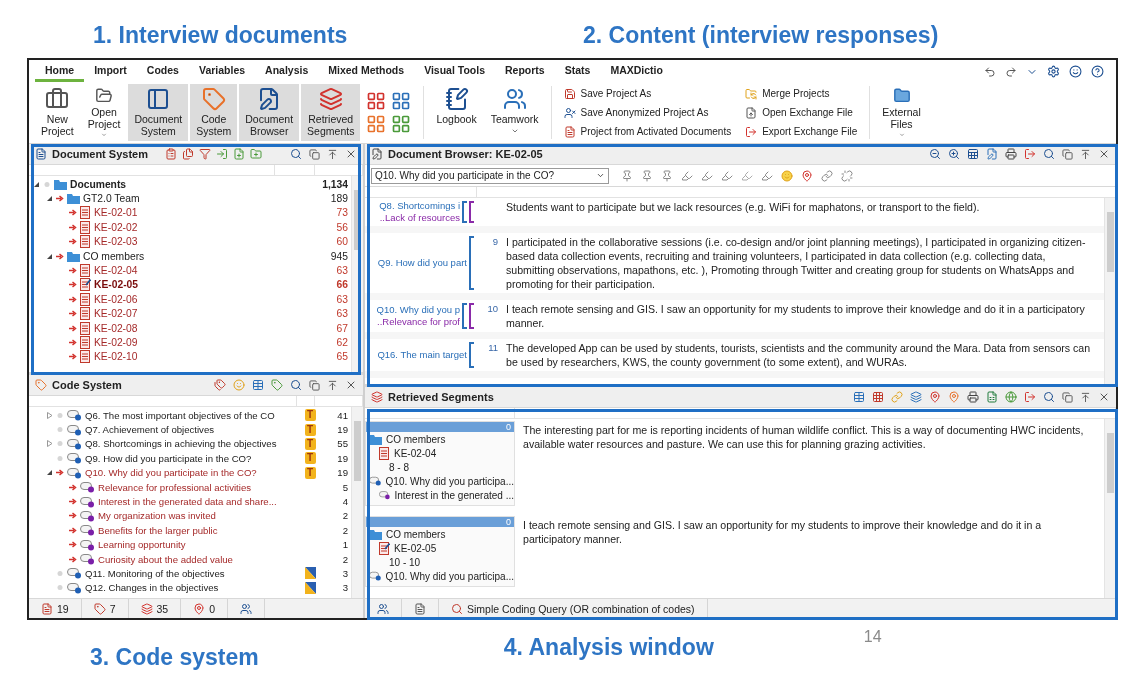 The height and width of the screenshot is (677, 1133). I want to click on code-name: My organization was invited, so click(157, 516).